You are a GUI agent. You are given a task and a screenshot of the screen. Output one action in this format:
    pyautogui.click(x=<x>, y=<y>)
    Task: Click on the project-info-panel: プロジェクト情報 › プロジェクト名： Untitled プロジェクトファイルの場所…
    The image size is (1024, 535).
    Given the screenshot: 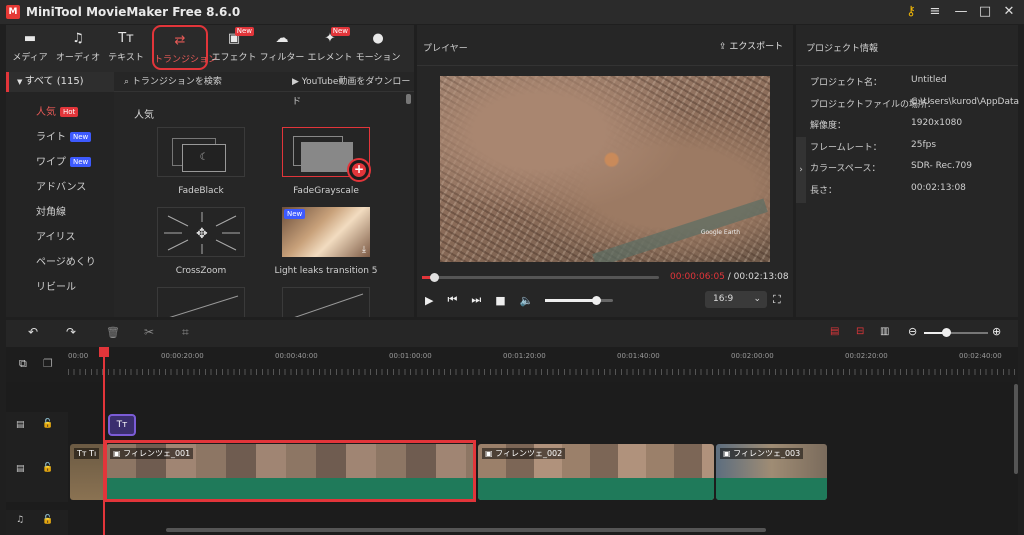 What is the action you would take?
    pyautogui.click(x=907, y=171)
    